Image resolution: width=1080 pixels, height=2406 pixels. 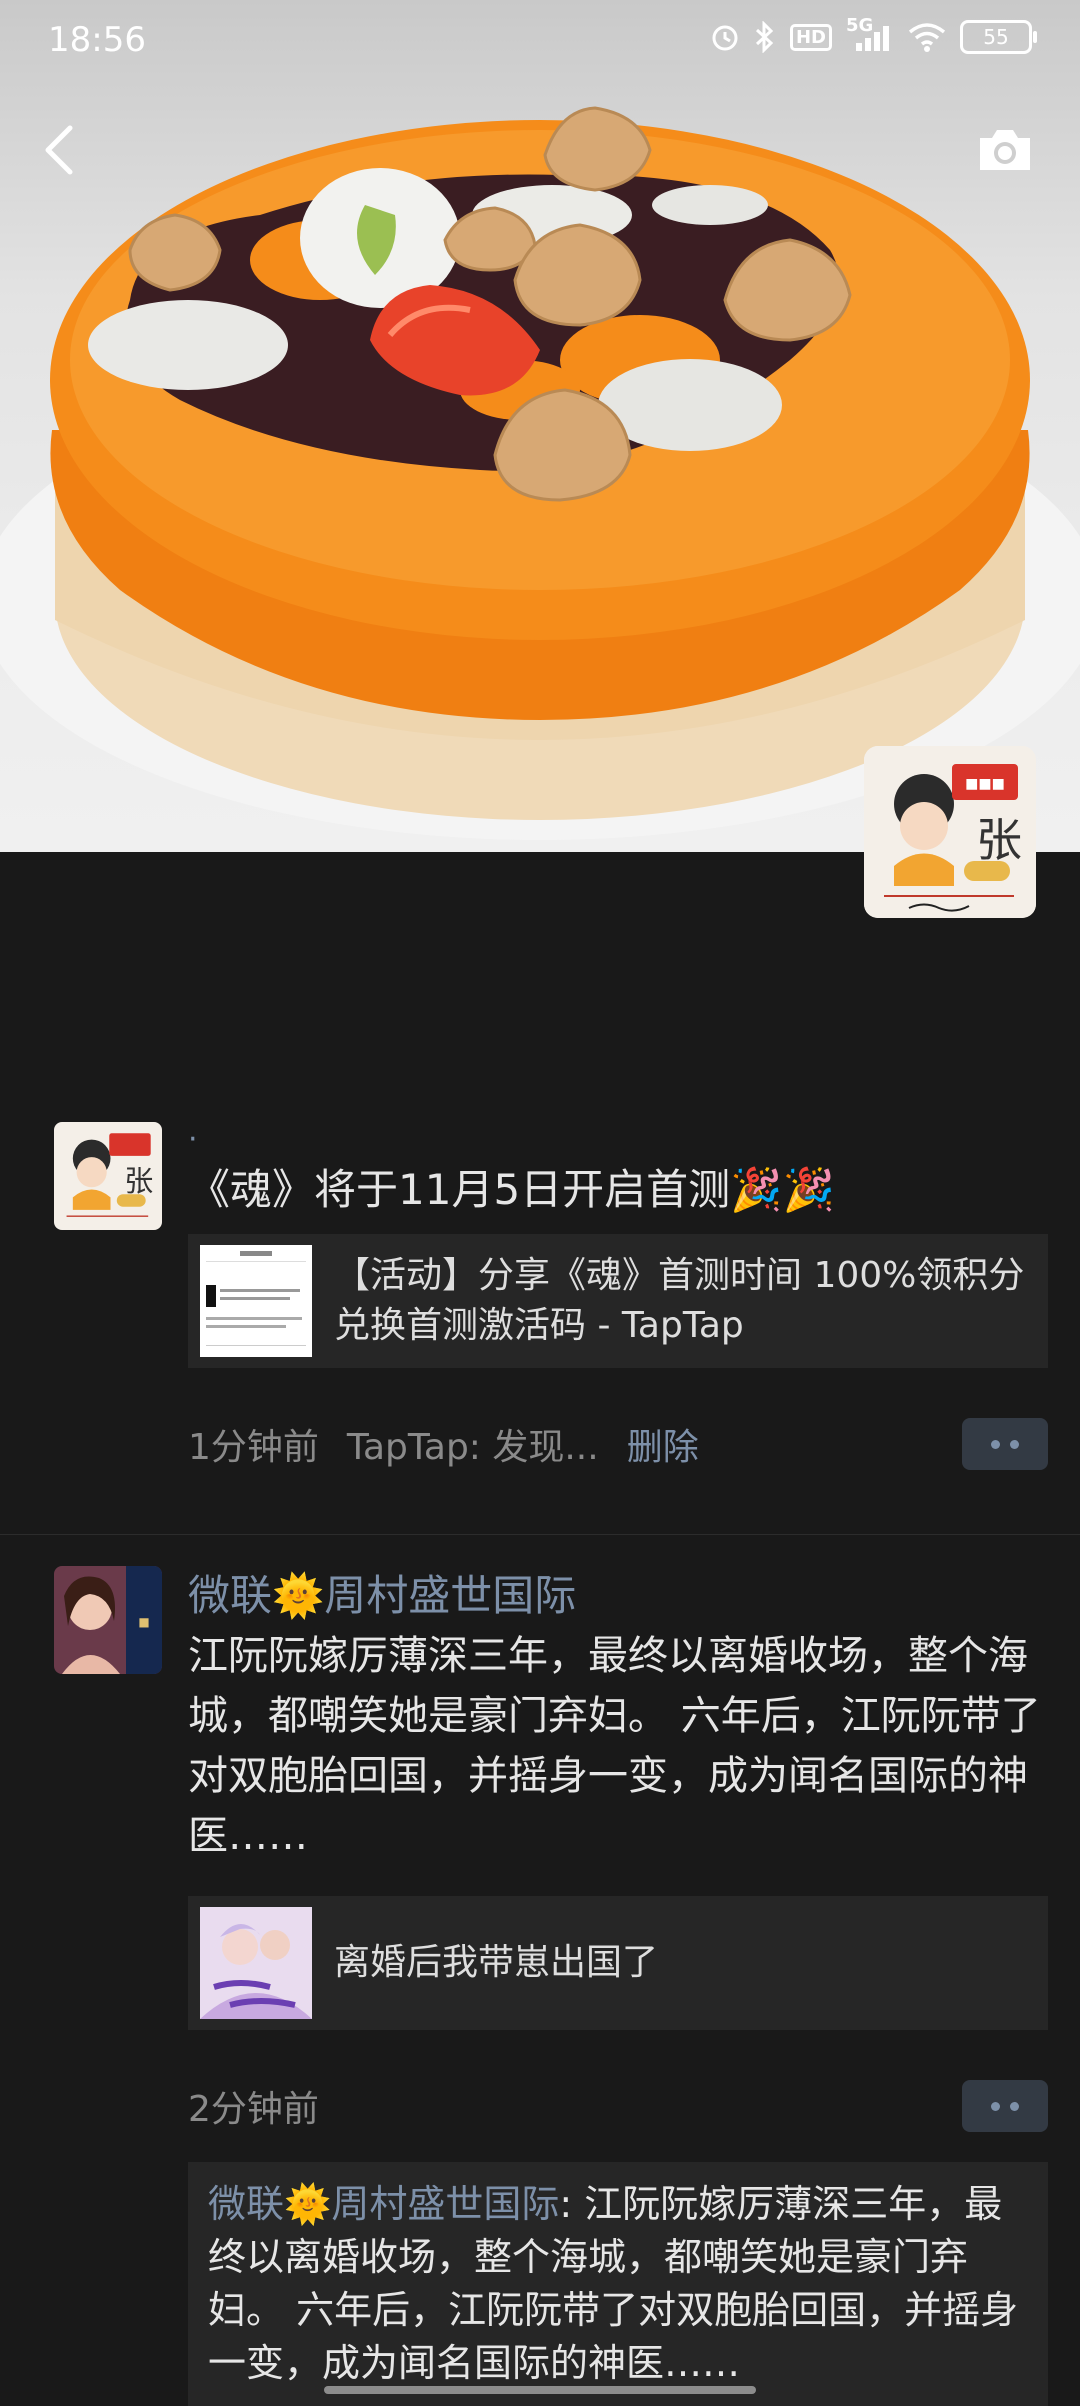 I want to click on status-bar: 18:56 HD 5G 55, so click(x=540, y=42).